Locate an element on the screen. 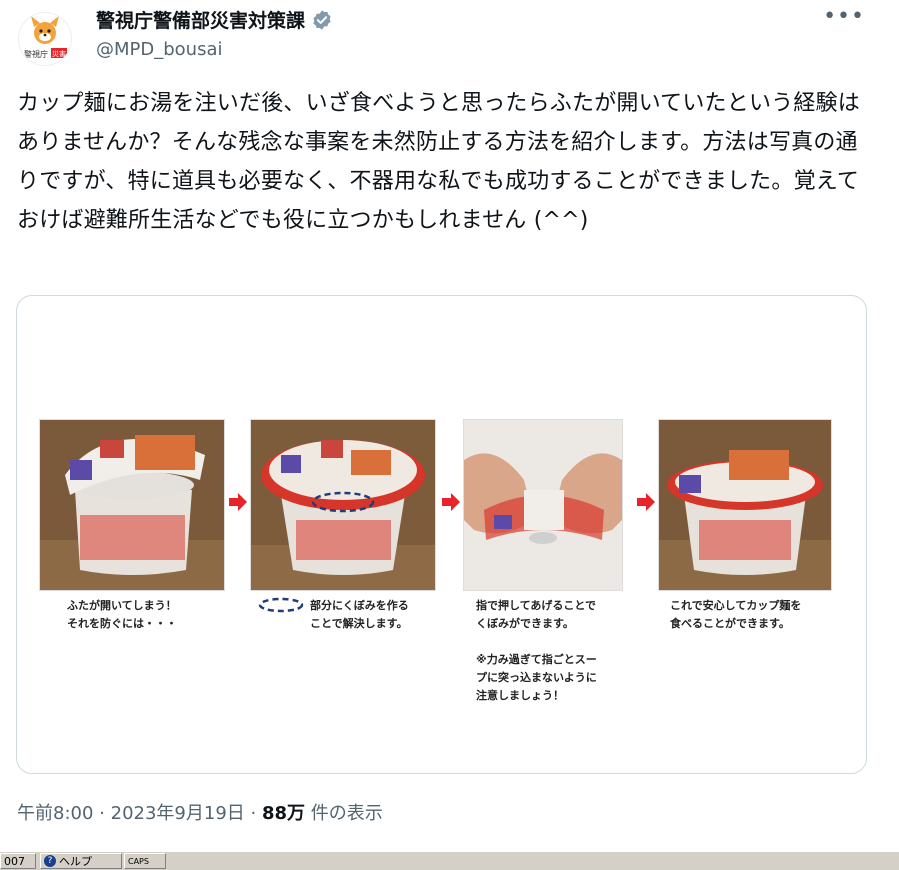 Image resolution: width=899 pixels, height=870 pixels. views-label: 件の表示 is located at coordinates (346, 813).